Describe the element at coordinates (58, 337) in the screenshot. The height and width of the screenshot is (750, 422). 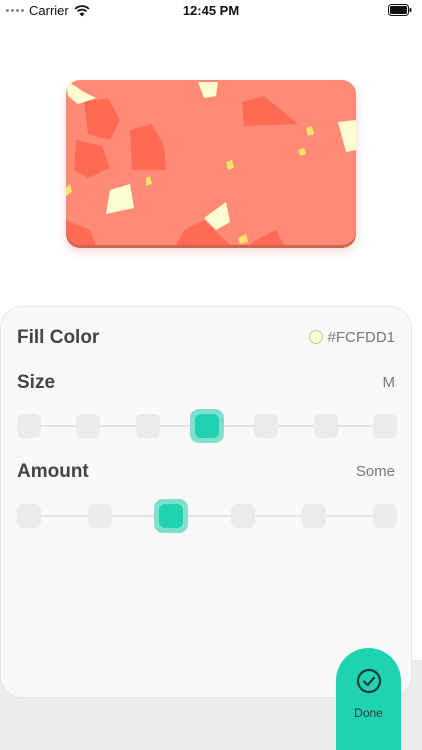
I see `fill-color-label: Fill Color` at that location.